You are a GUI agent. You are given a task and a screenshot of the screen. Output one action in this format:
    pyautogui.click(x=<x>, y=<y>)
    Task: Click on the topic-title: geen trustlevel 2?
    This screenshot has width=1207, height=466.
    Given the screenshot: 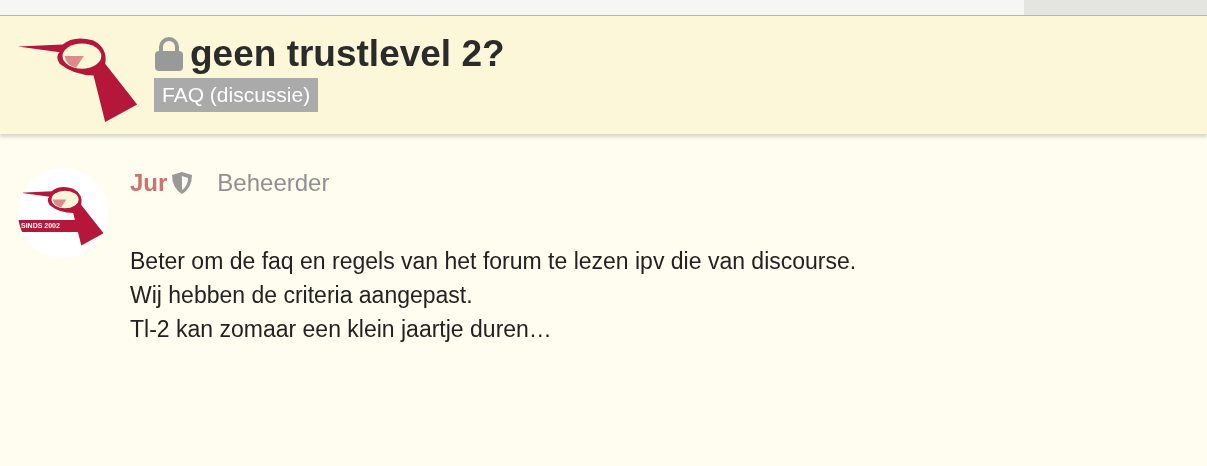 What is the action you would take?
    pyautogui.click(x=347, y=54)
    